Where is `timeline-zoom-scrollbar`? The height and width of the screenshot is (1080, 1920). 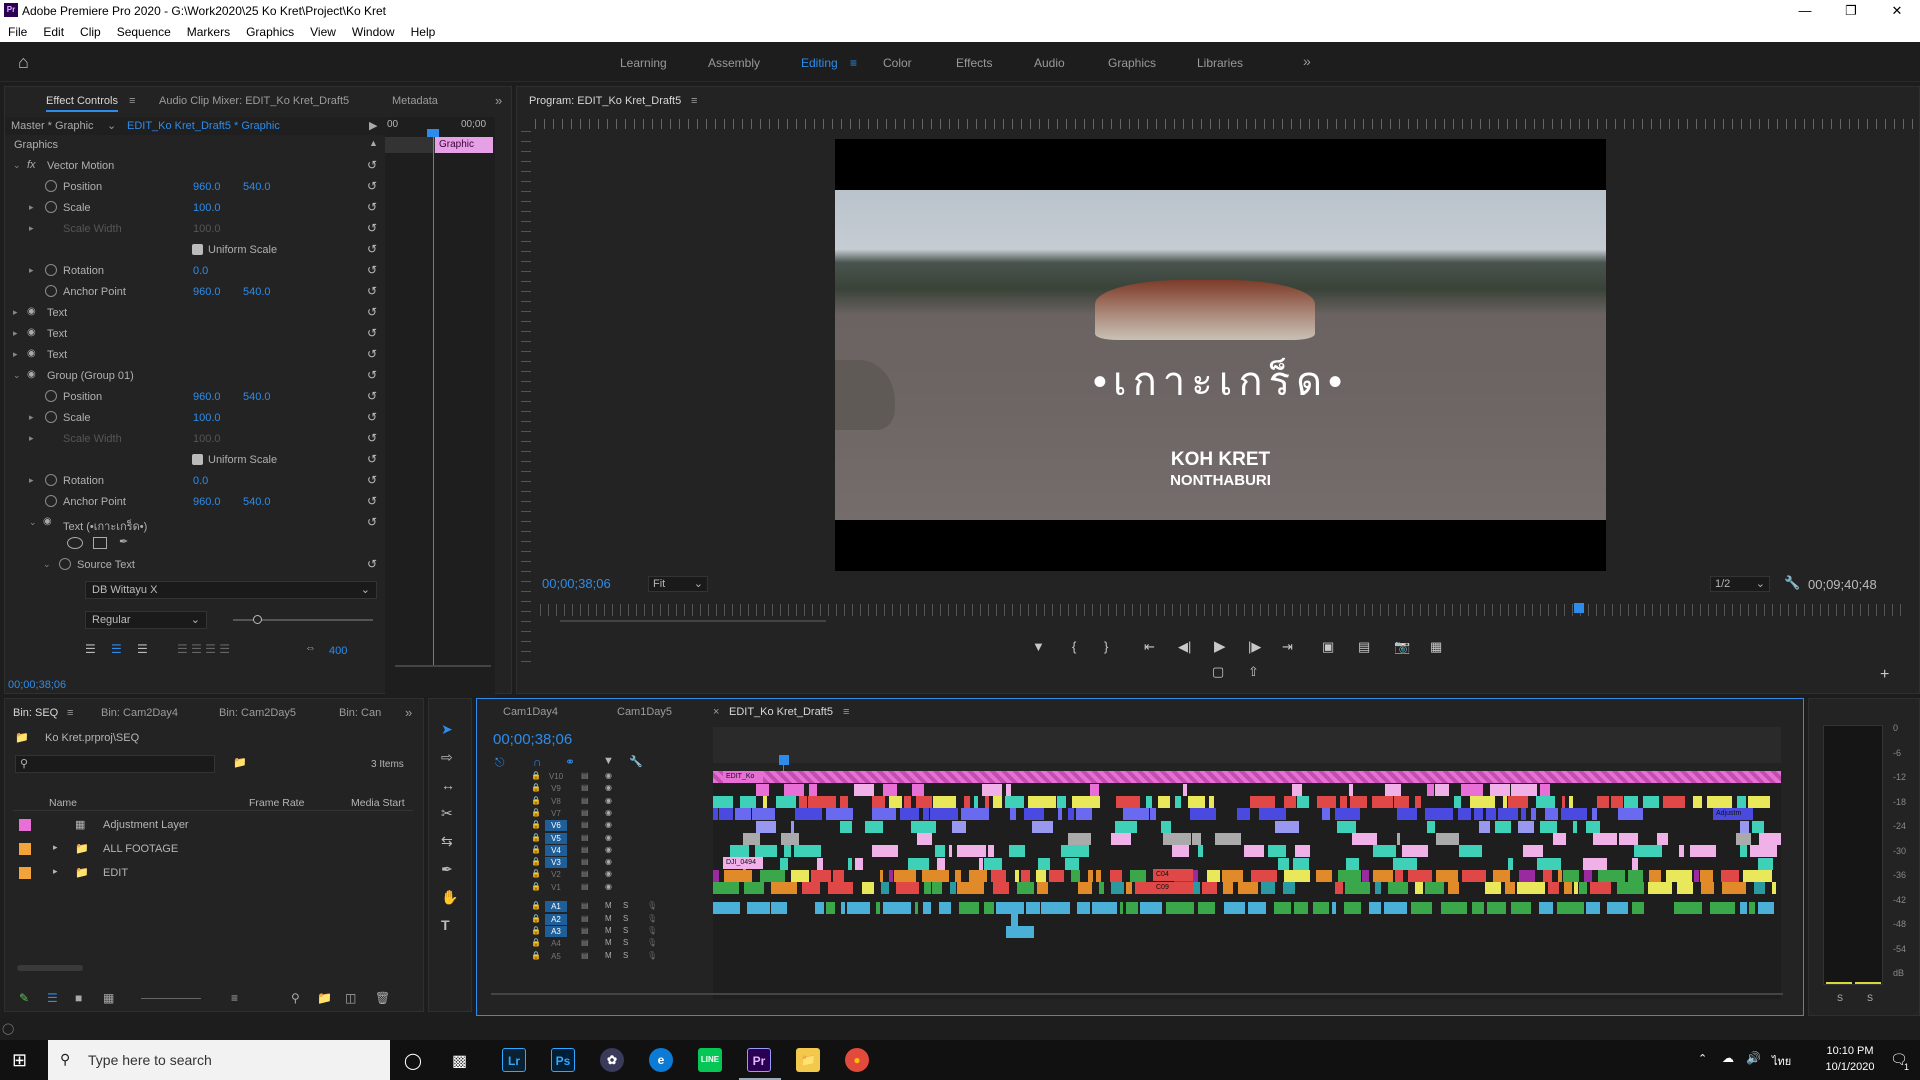 timeline-zoom-scrollbar is located at coordinates (1137, 994).